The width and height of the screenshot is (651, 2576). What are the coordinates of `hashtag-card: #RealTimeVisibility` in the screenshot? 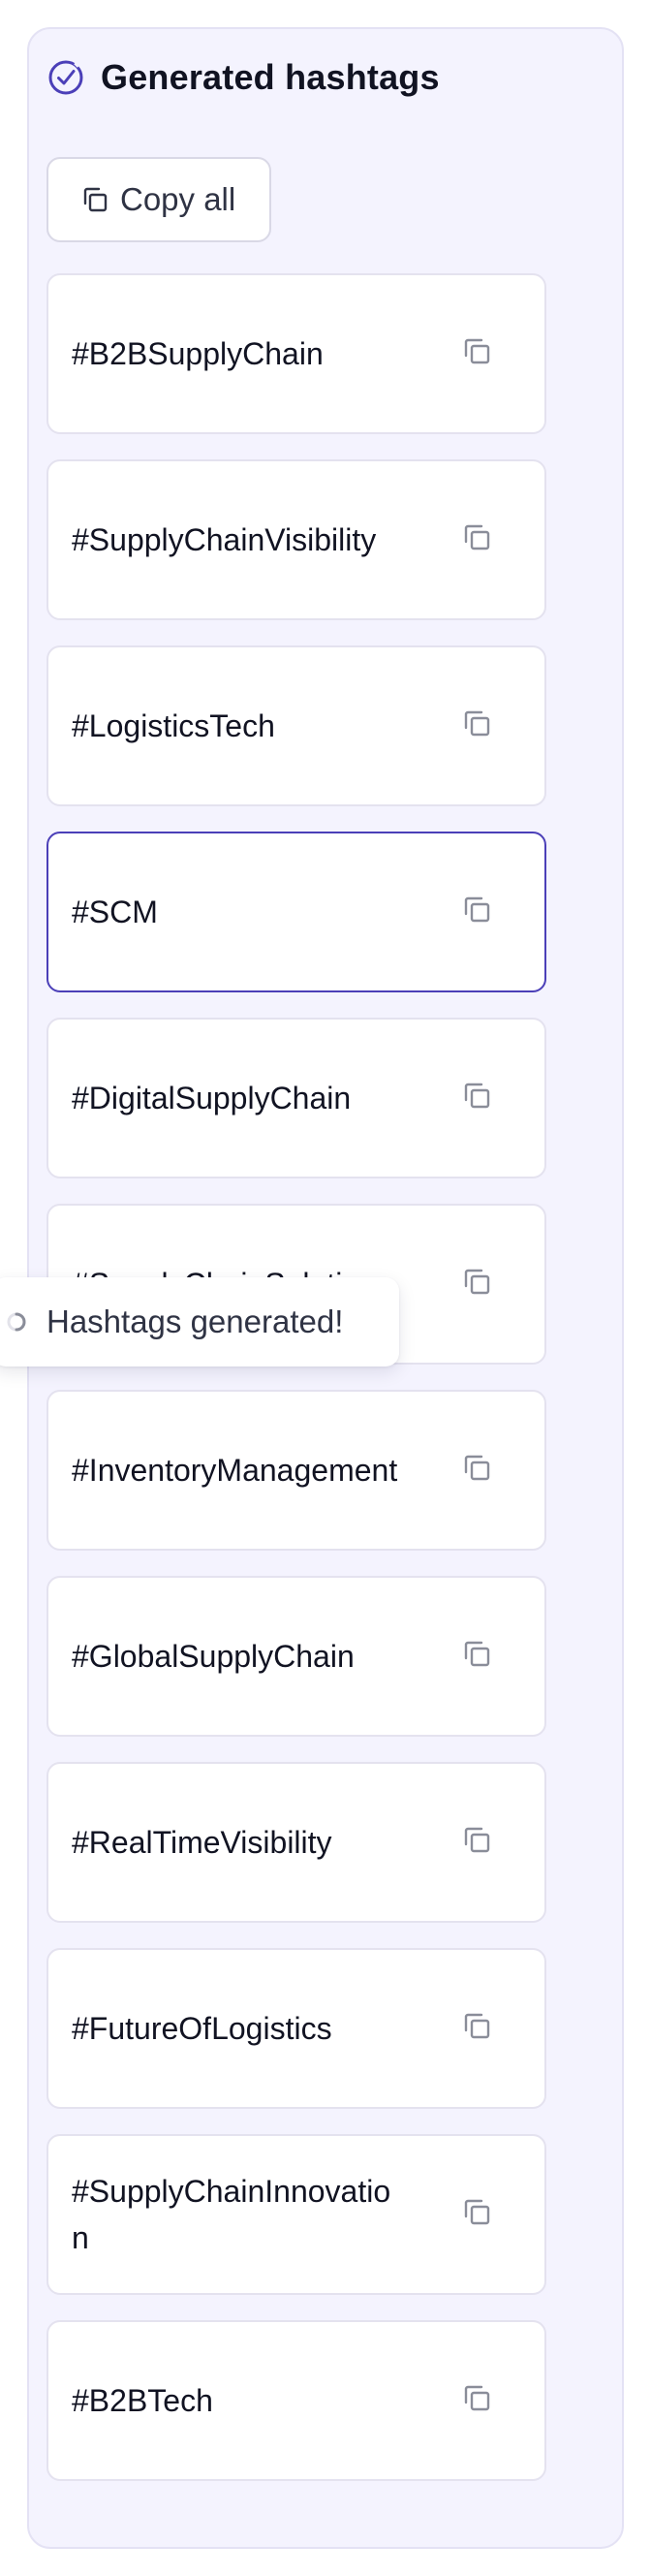 It's located at (296, 1842).